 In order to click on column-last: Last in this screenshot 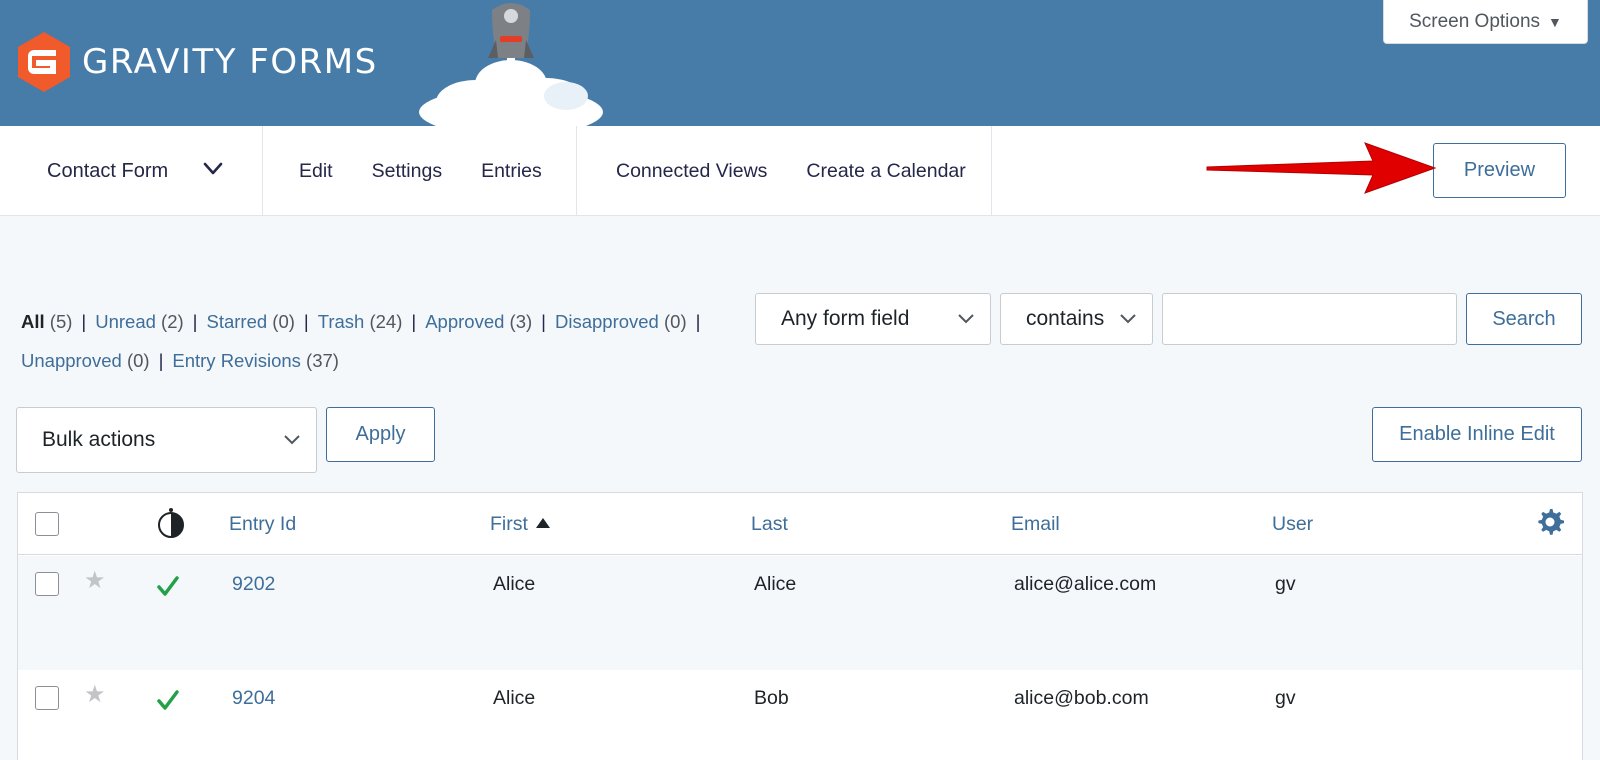, I will do `click(769, 524)`.